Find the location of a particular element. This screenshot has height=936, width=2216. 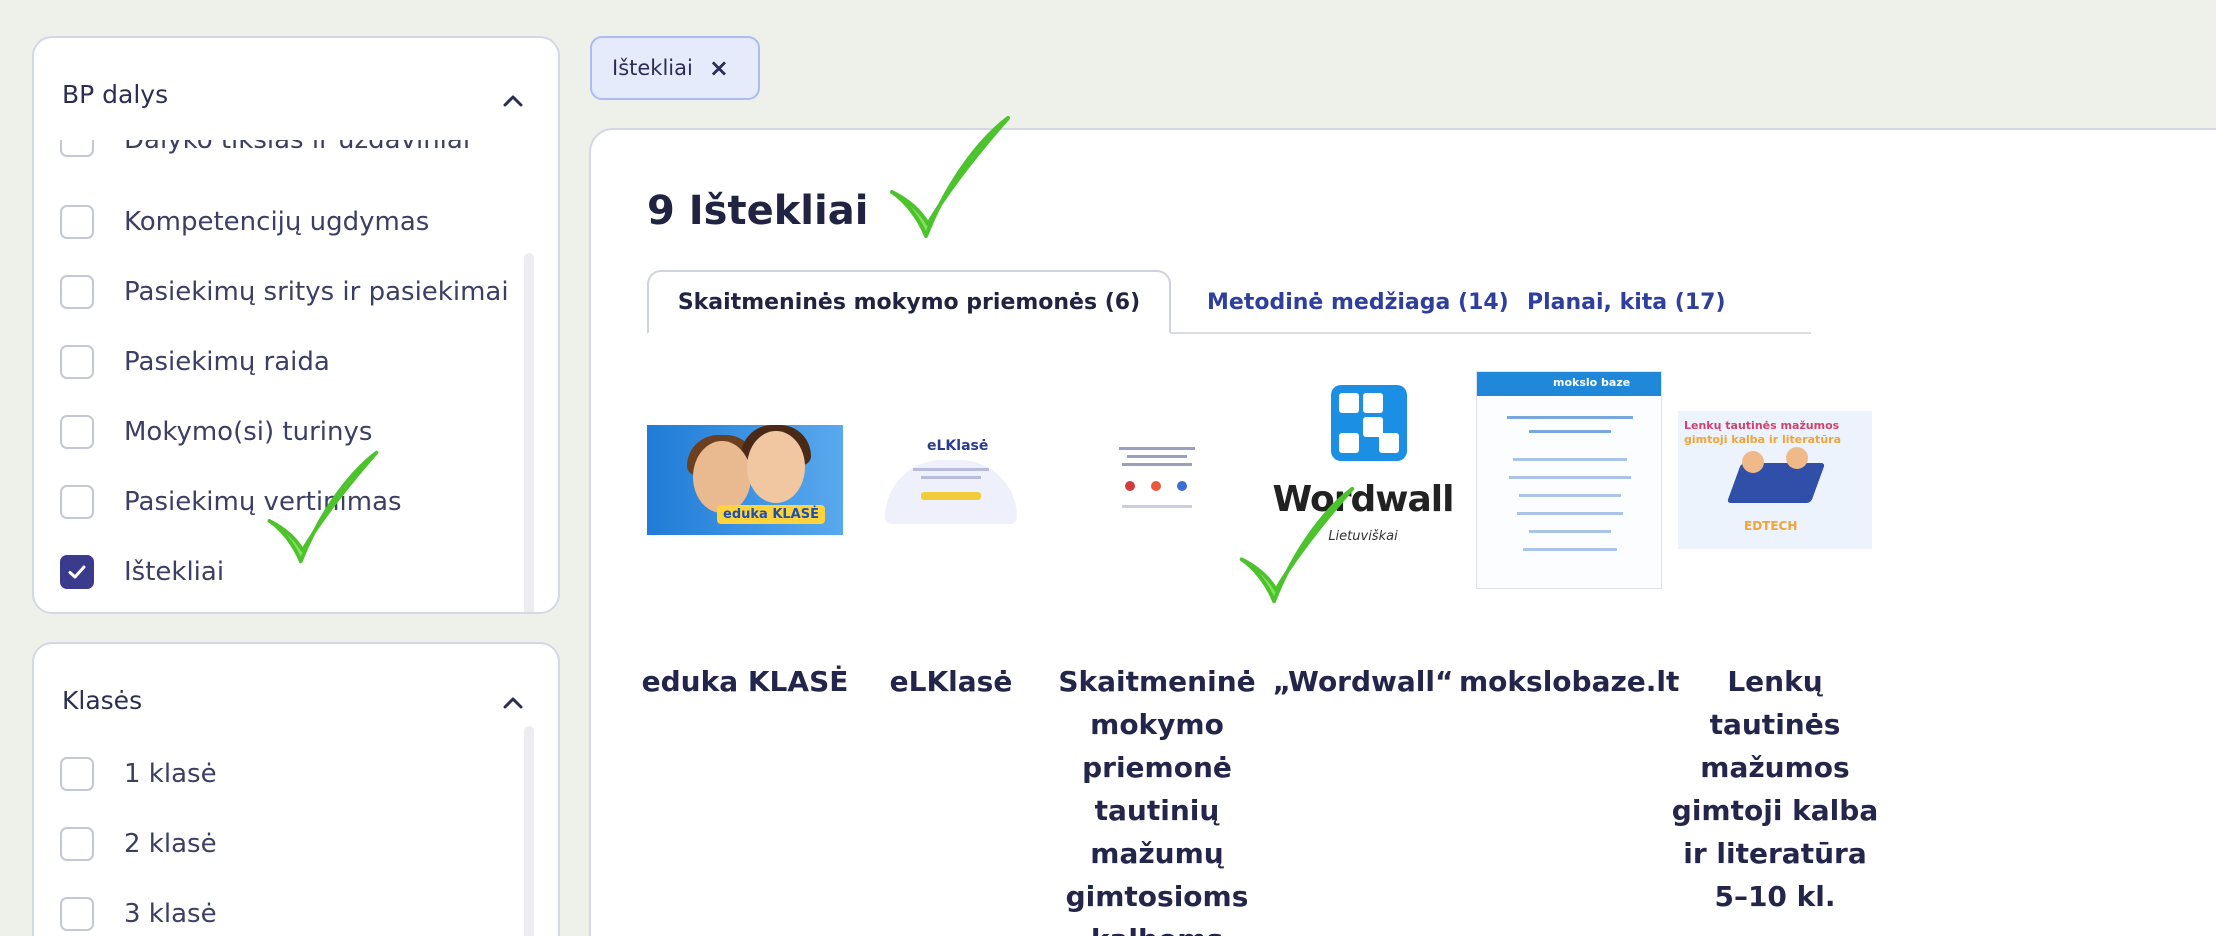

checkbox-option-mokymosi-turinys: Mokymo(si) turinys is located at coordinates (216, 432).